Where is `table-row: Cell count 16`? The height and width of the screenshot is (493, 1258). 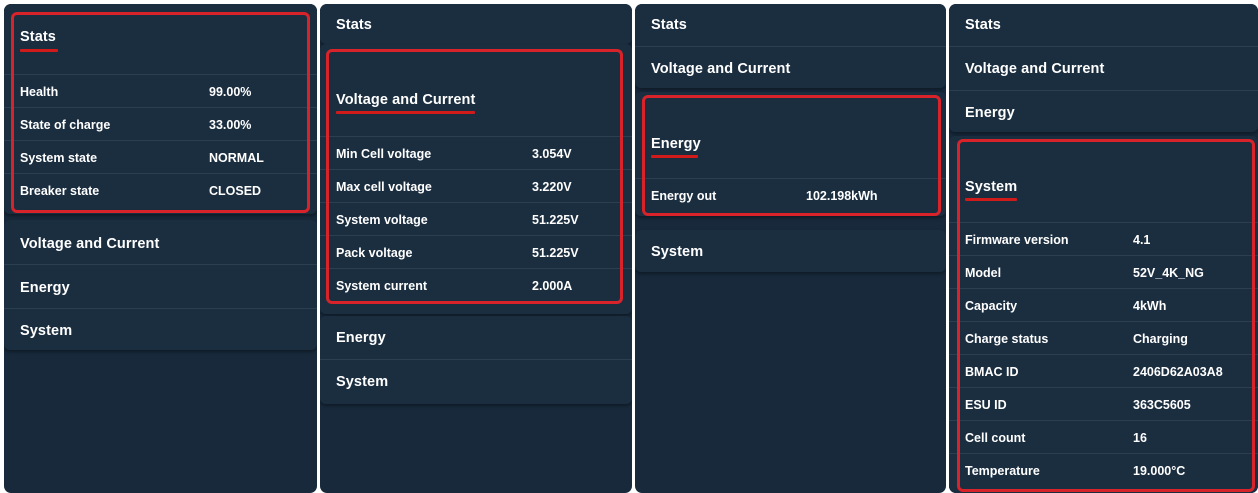
table-row: Cell count 16 is located at coordinates (1103, 437).